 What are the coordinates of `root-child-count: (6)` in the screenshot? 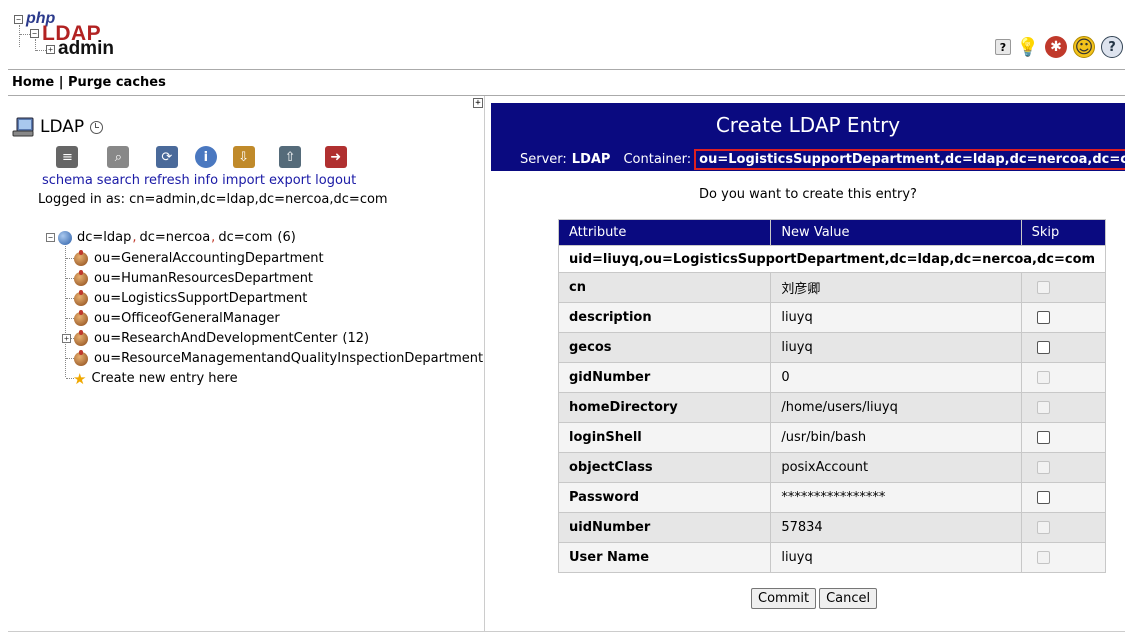 It's located at (286, 237).